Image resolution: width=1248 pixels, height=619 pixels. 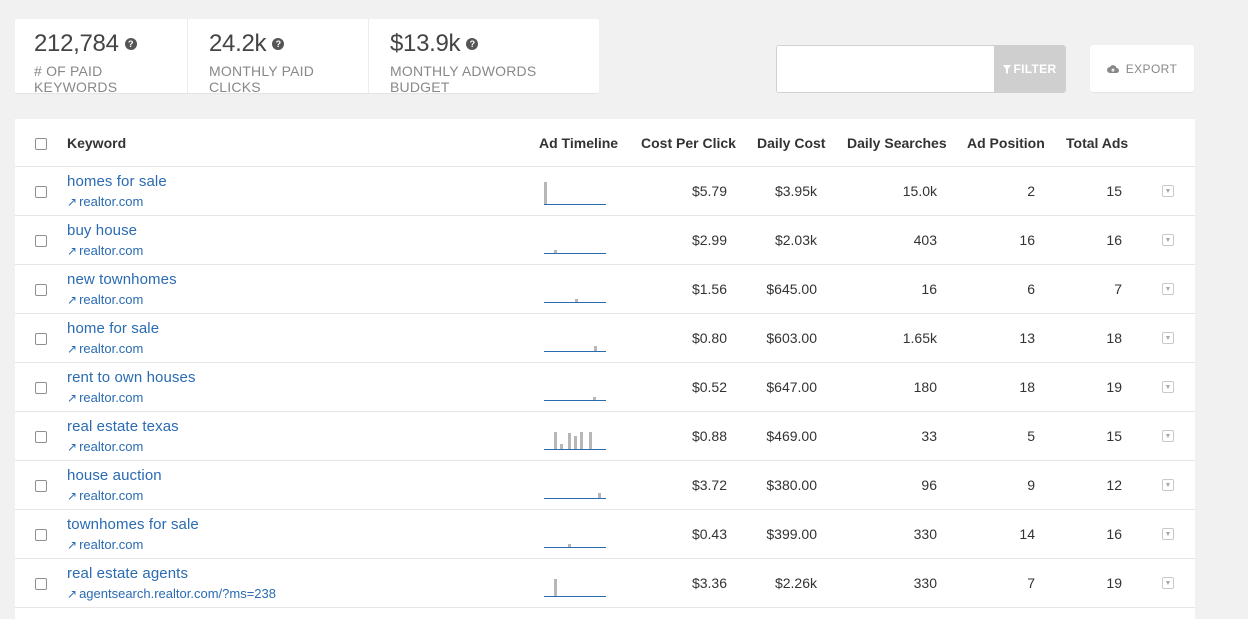 I want to click on keyword-link: rent to own houses, so click(x=131, y=377).